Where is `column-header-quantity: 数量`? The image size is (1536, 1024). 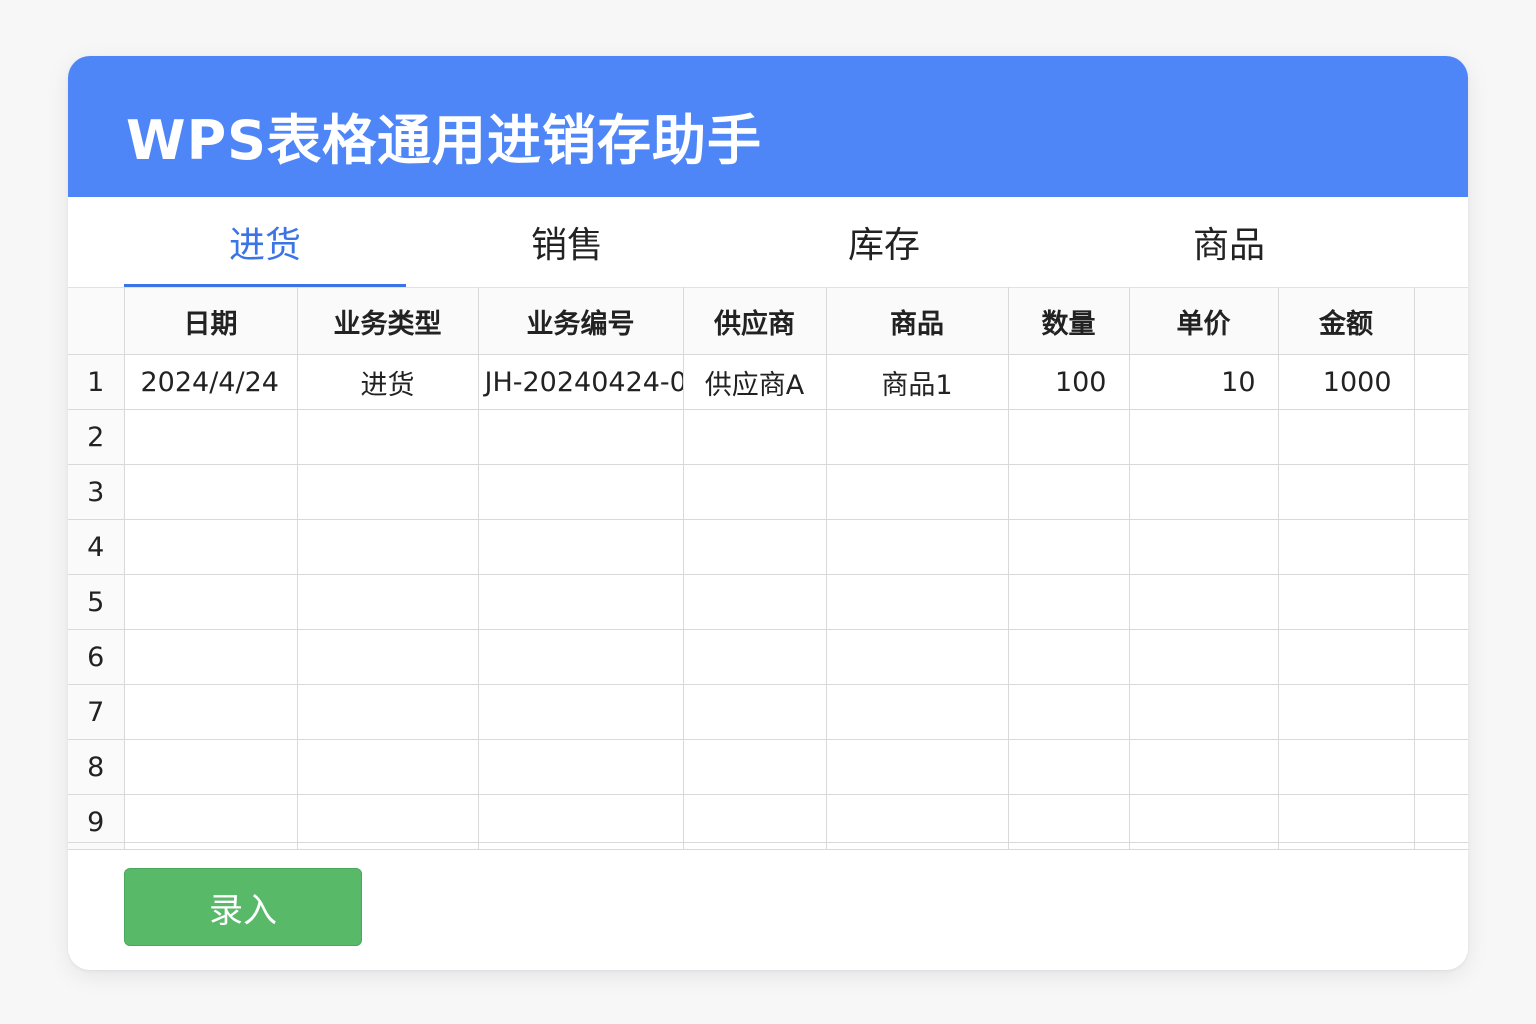
column-header-quantity: 数量 is located at coordinates (1068, 321).